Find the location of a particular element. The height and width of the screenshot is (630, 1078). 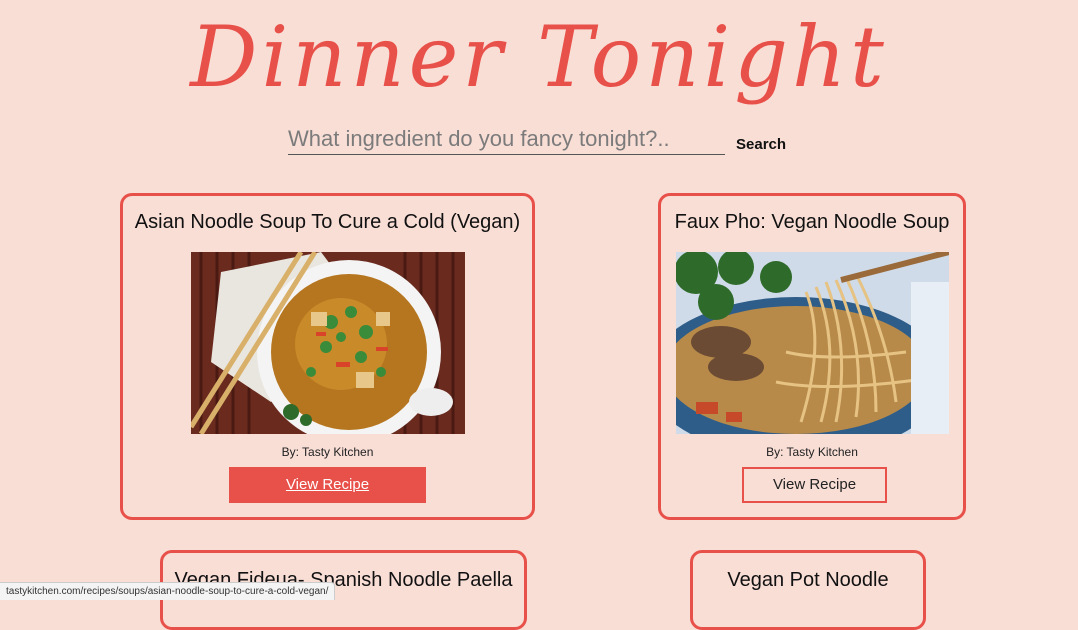

recipe-title: Vegan Pot Noodle is located at coordinates (808, 580).